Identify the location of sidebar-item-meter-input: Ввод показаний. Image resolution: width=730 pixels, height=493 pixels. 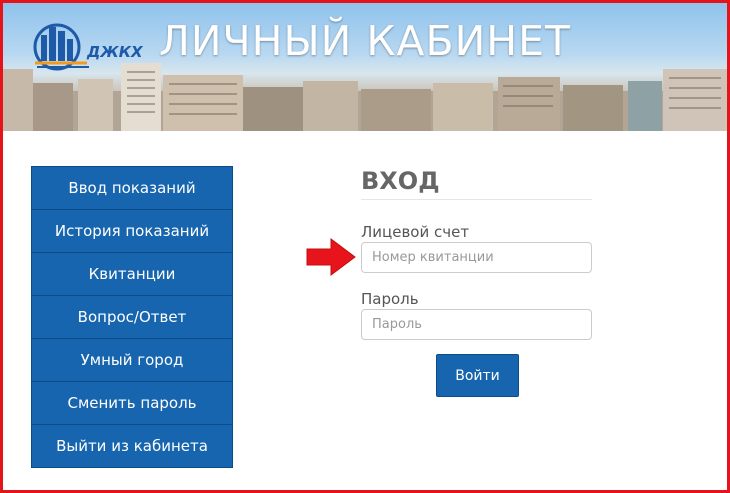
(132, 188).